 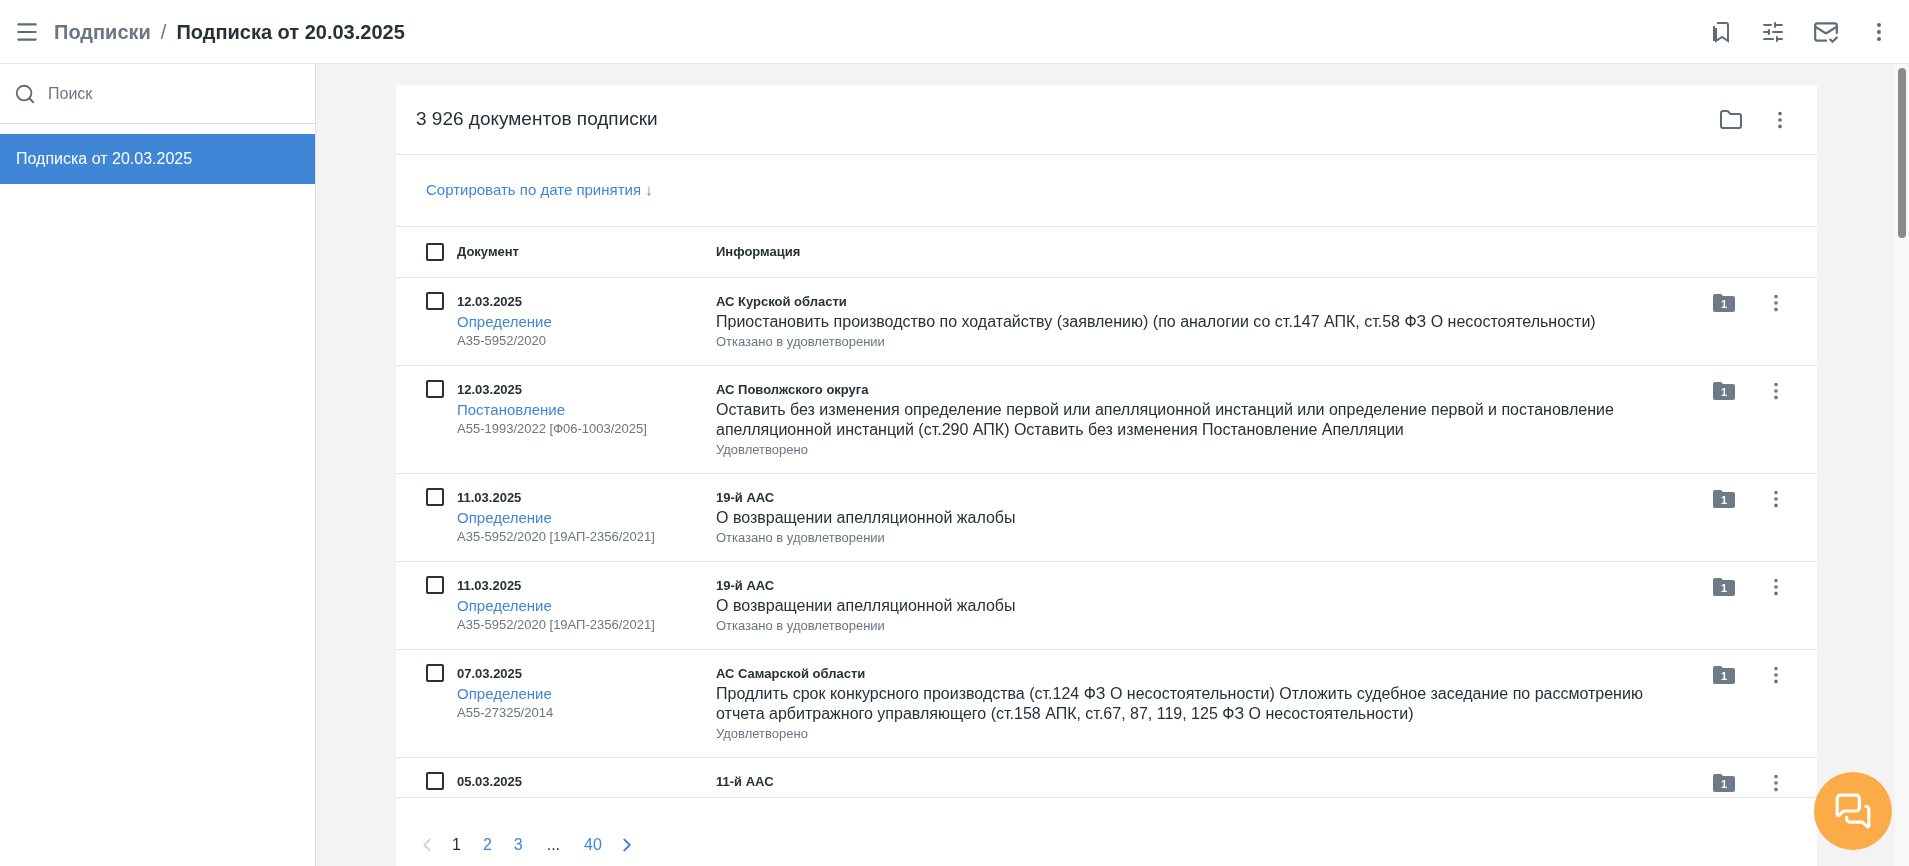 What do you see at coordinates (791, 674) in the screenshot?
I see `court-name: АС Самарской области` at bounding box center [791, 674].